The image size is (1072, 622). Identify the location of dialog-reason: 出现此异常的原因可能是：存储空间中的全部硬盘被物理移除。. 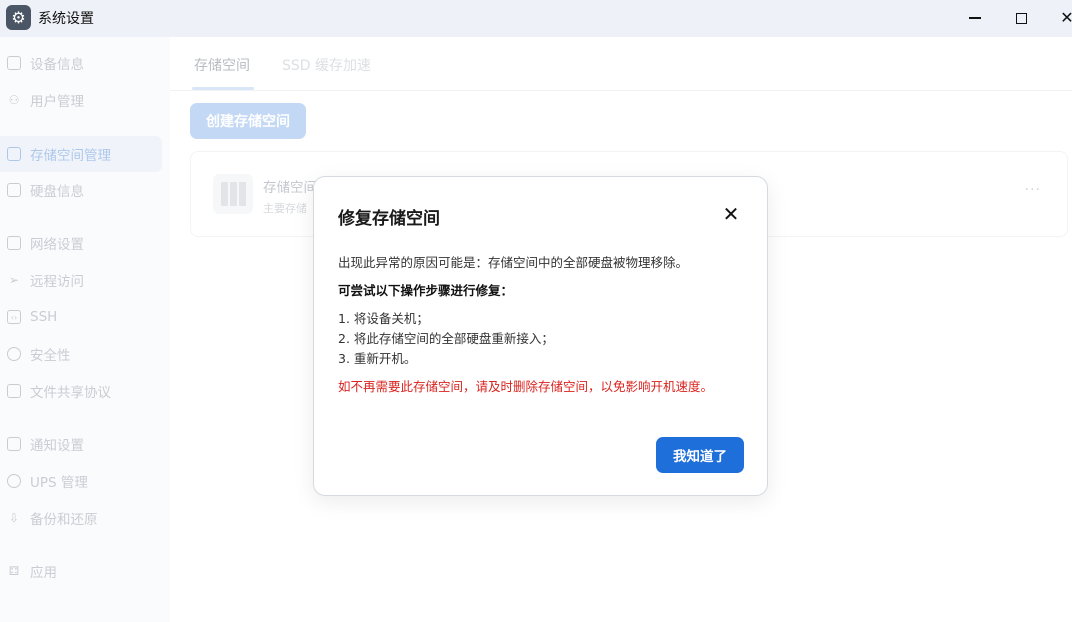
(513, 262).